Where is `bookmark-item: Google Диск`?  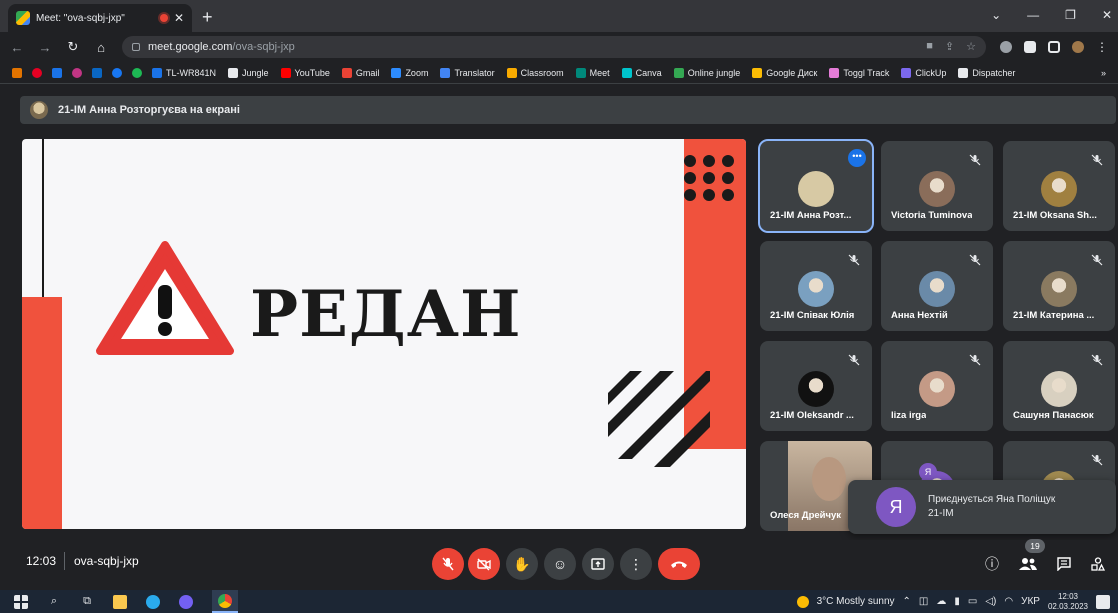 bookmark-item: Google Диск is located at coordinates (784, 72).